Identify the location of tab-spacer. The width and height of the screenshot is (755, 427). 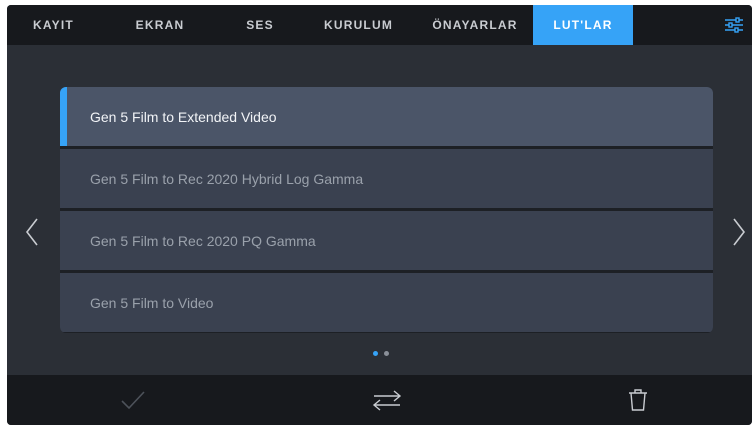
(674, 25).